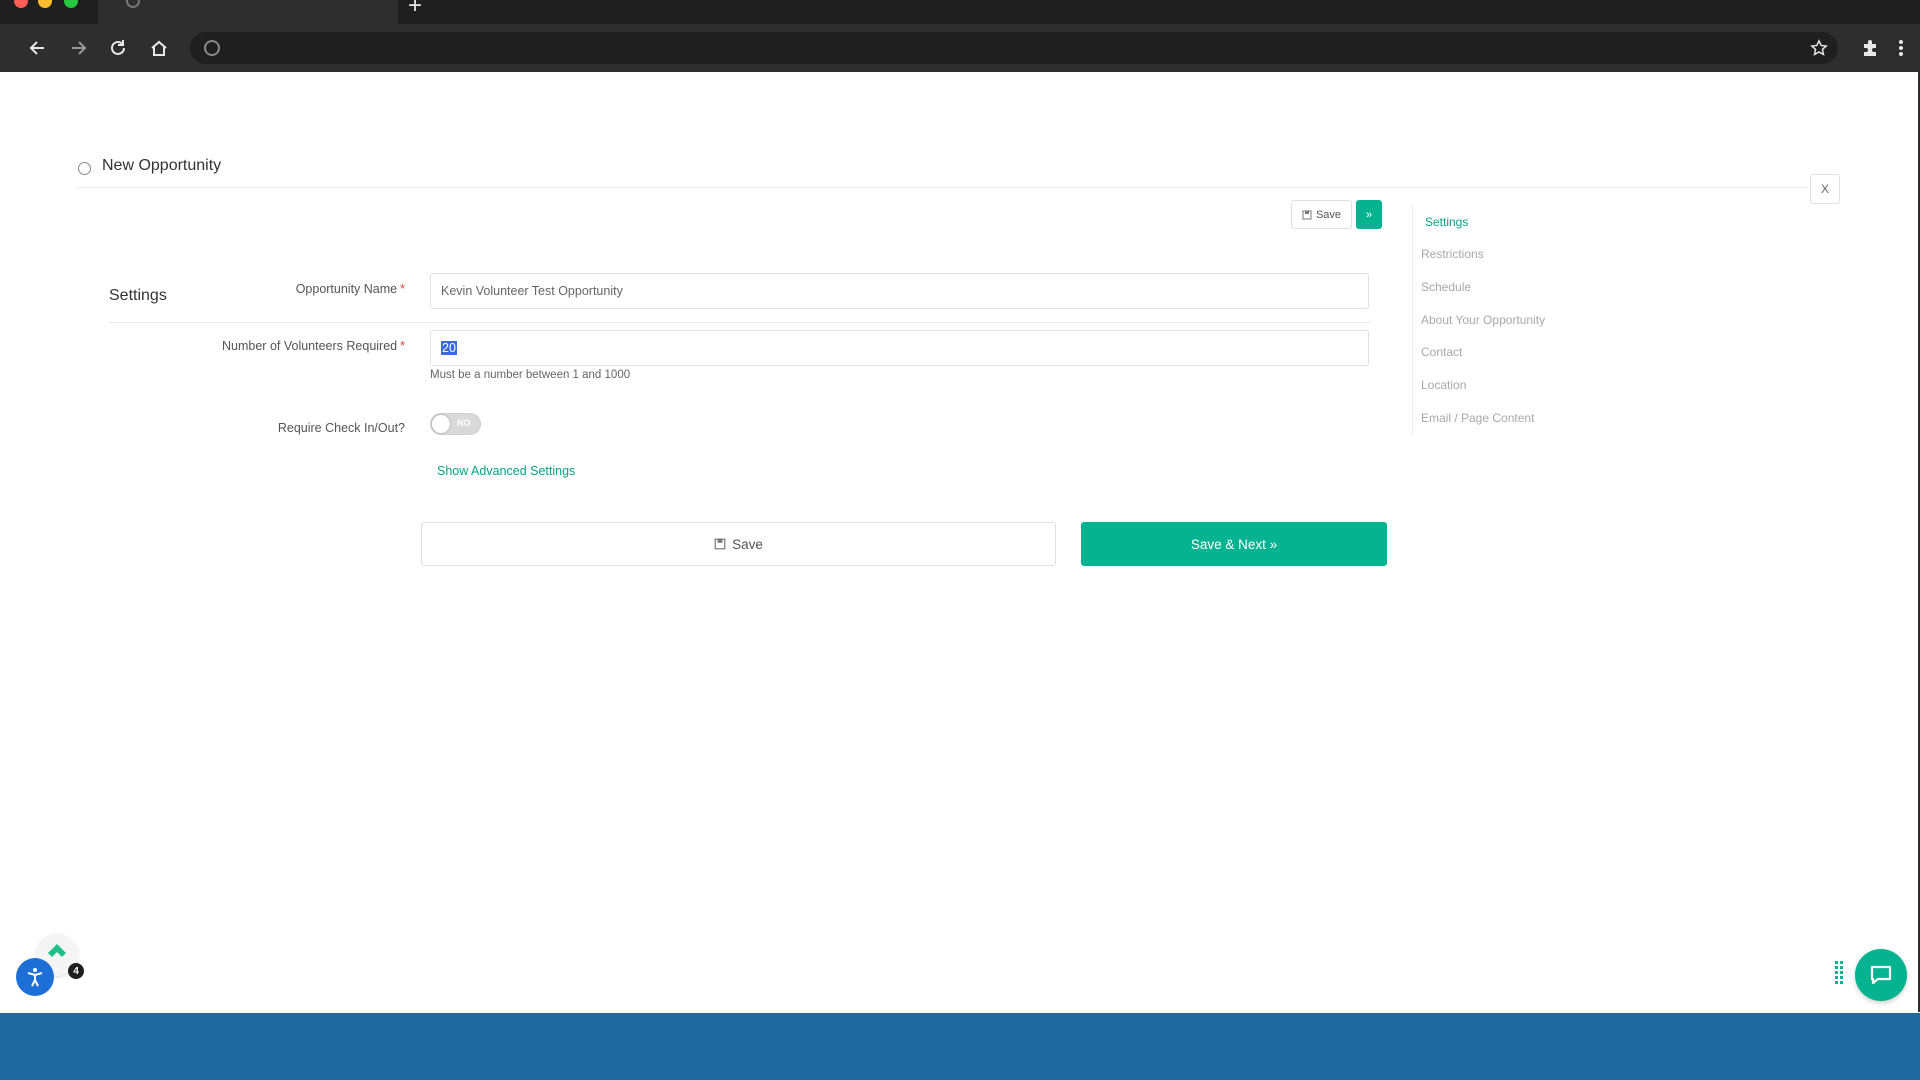 The image size is (1920, 1080). I want to click on forward-button, so click(78, 48).